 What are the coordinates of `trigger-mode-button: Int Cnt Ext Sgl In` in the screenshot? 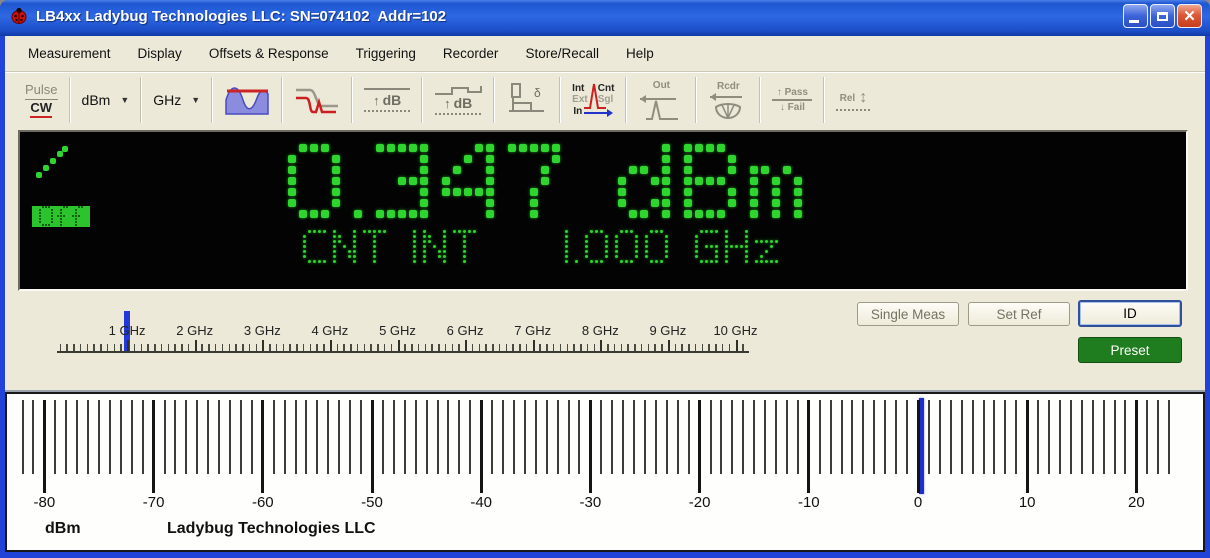 It's located at (593, 100).